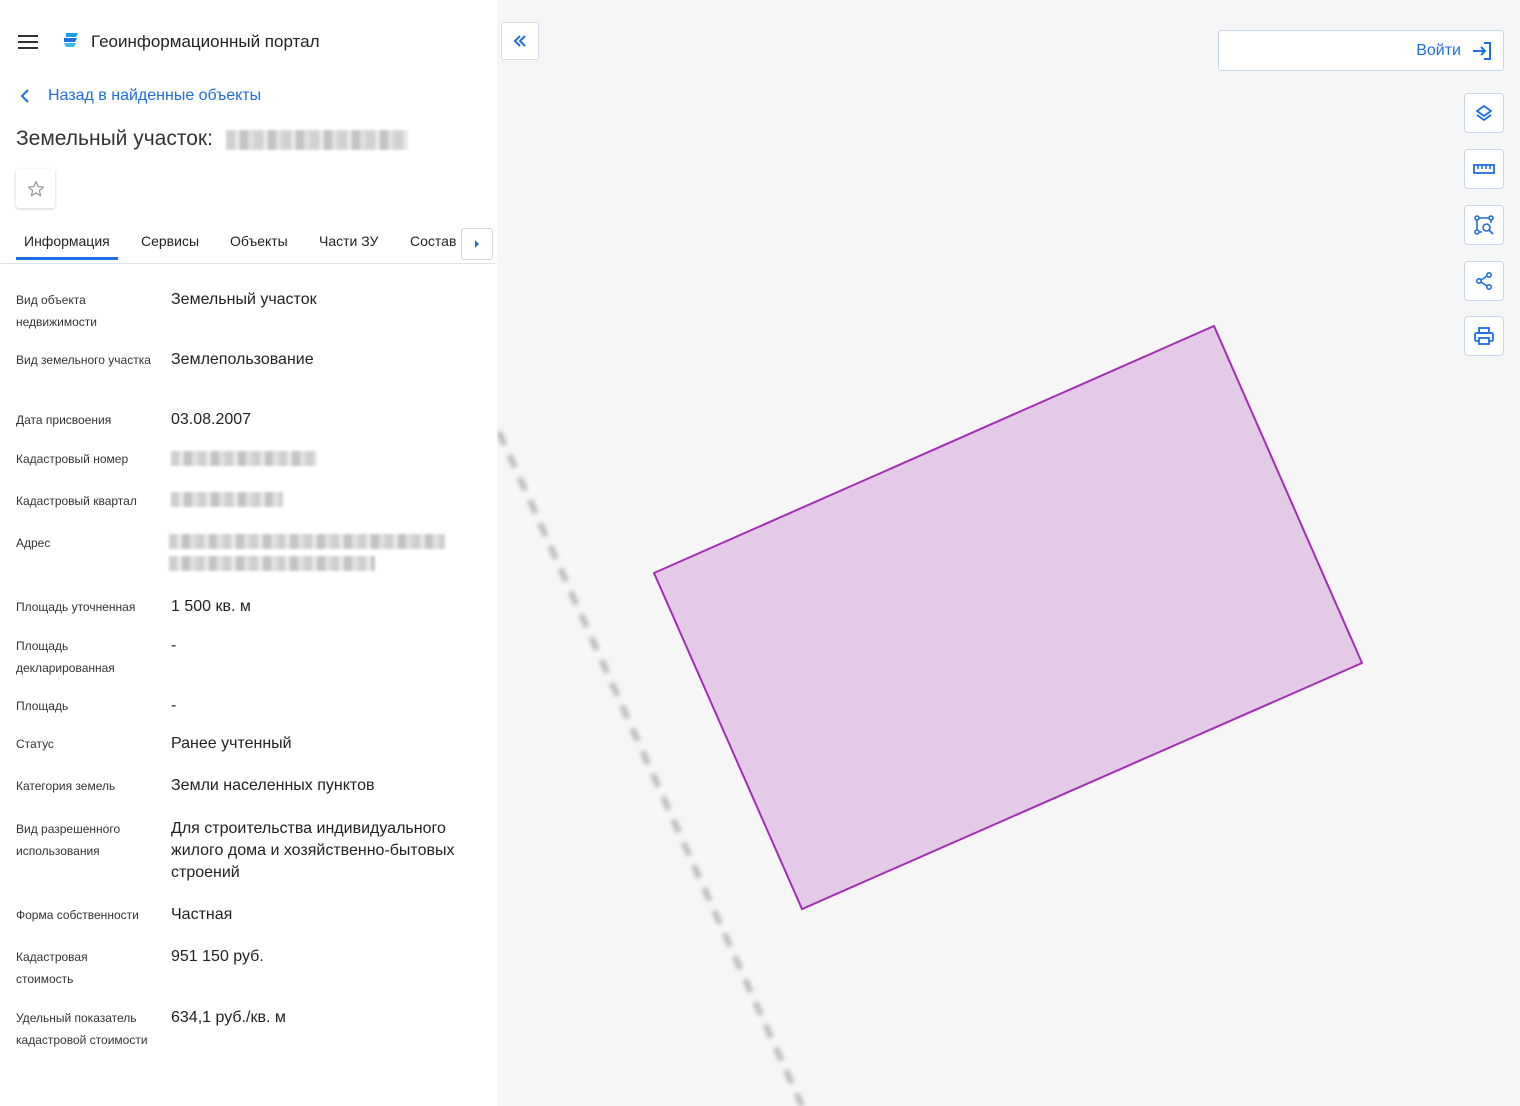 The image size is (1520, 1106). I want to click on favorite-button, so click(35, 188).